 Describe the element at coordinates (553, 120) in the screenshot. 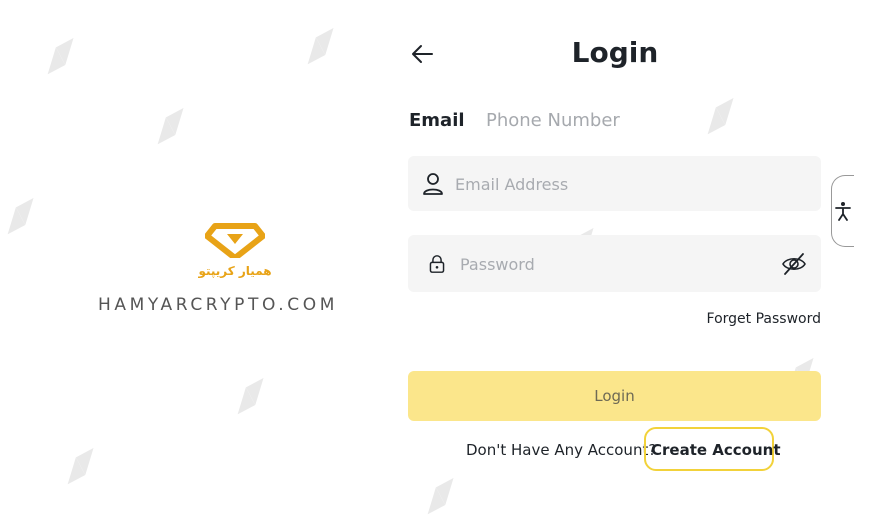

I see `tab-phone-number: Phone Number` at that location.